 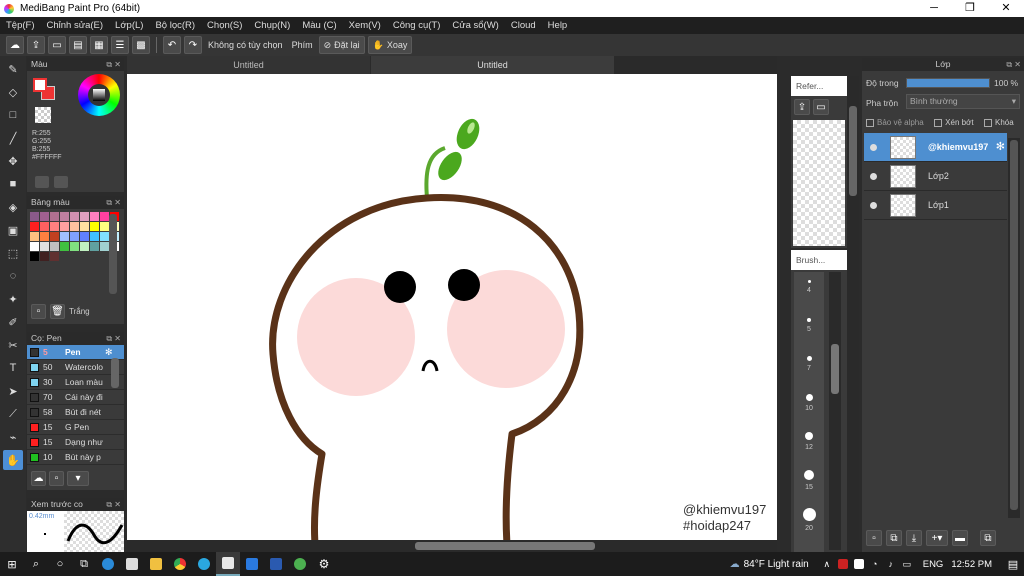 I want to click on menu-window: Cửa sổ(W), so click(x=475, y=25).